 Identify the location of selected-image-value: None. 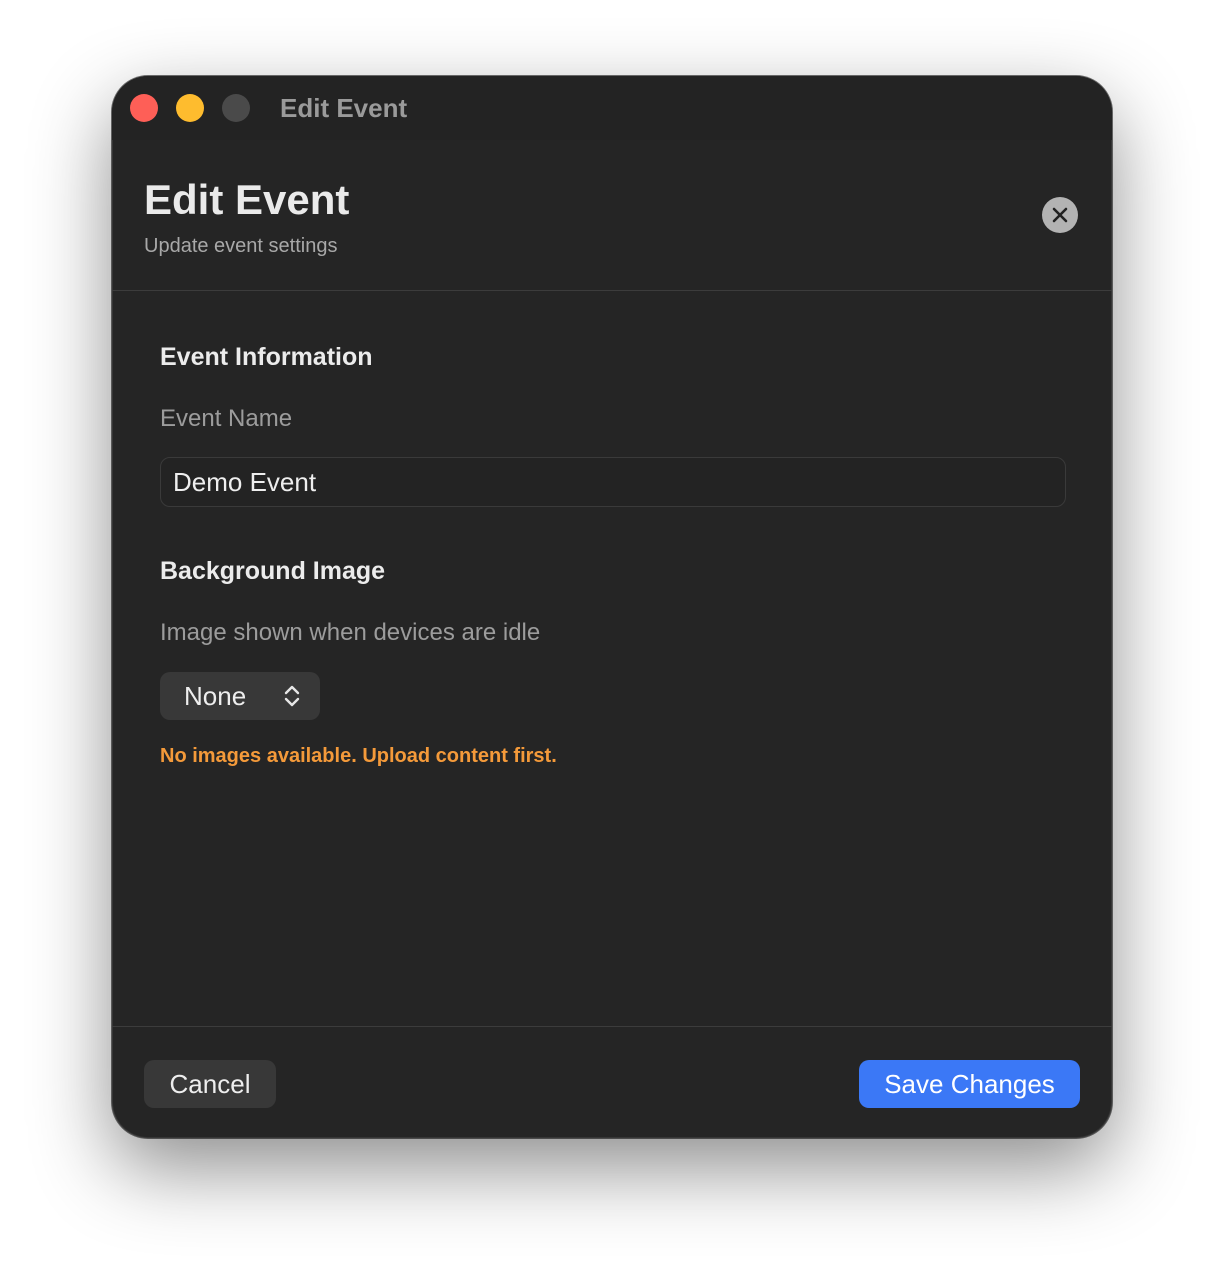
(215, 696).